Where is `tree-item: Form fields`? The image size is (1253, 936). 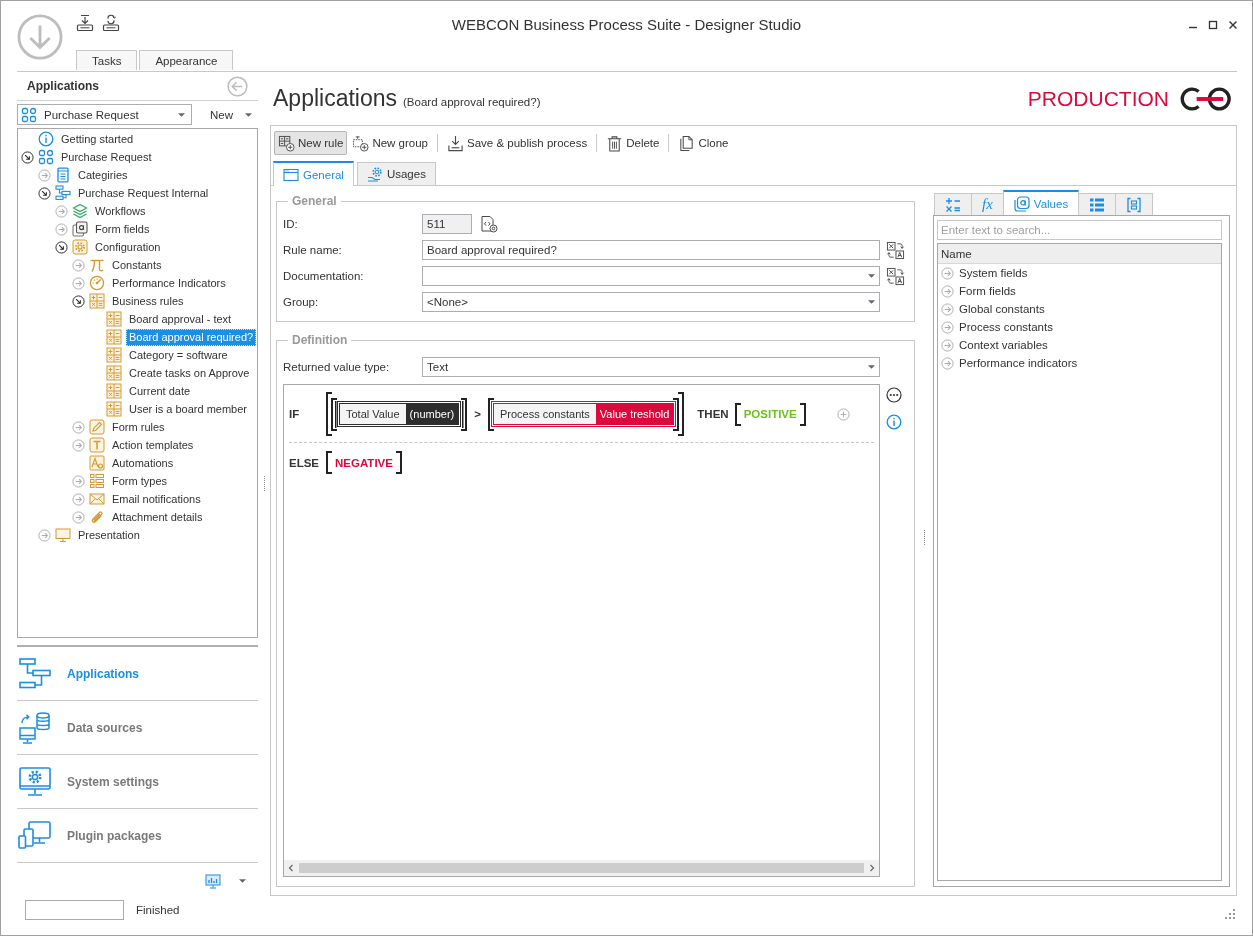 tree-item: Form fields is located at coordinates (122, 229).